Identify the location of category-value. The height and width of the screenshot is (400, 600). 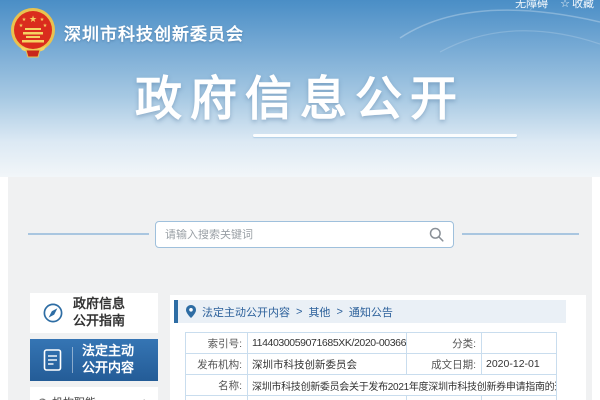
(519, 343).